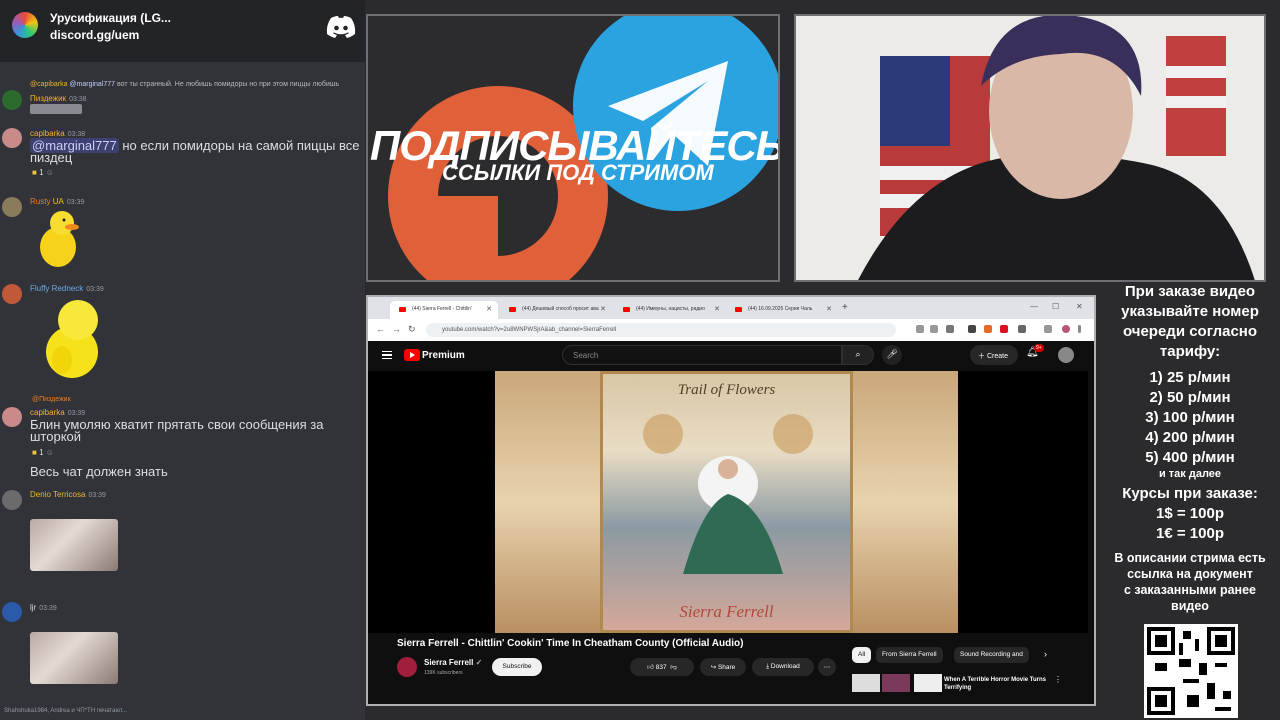 The width and height of the screenshot is (1280, 720). Describe the element at coordinates (1066, 355) in the screenshot. I see `account-avatar` at that location.